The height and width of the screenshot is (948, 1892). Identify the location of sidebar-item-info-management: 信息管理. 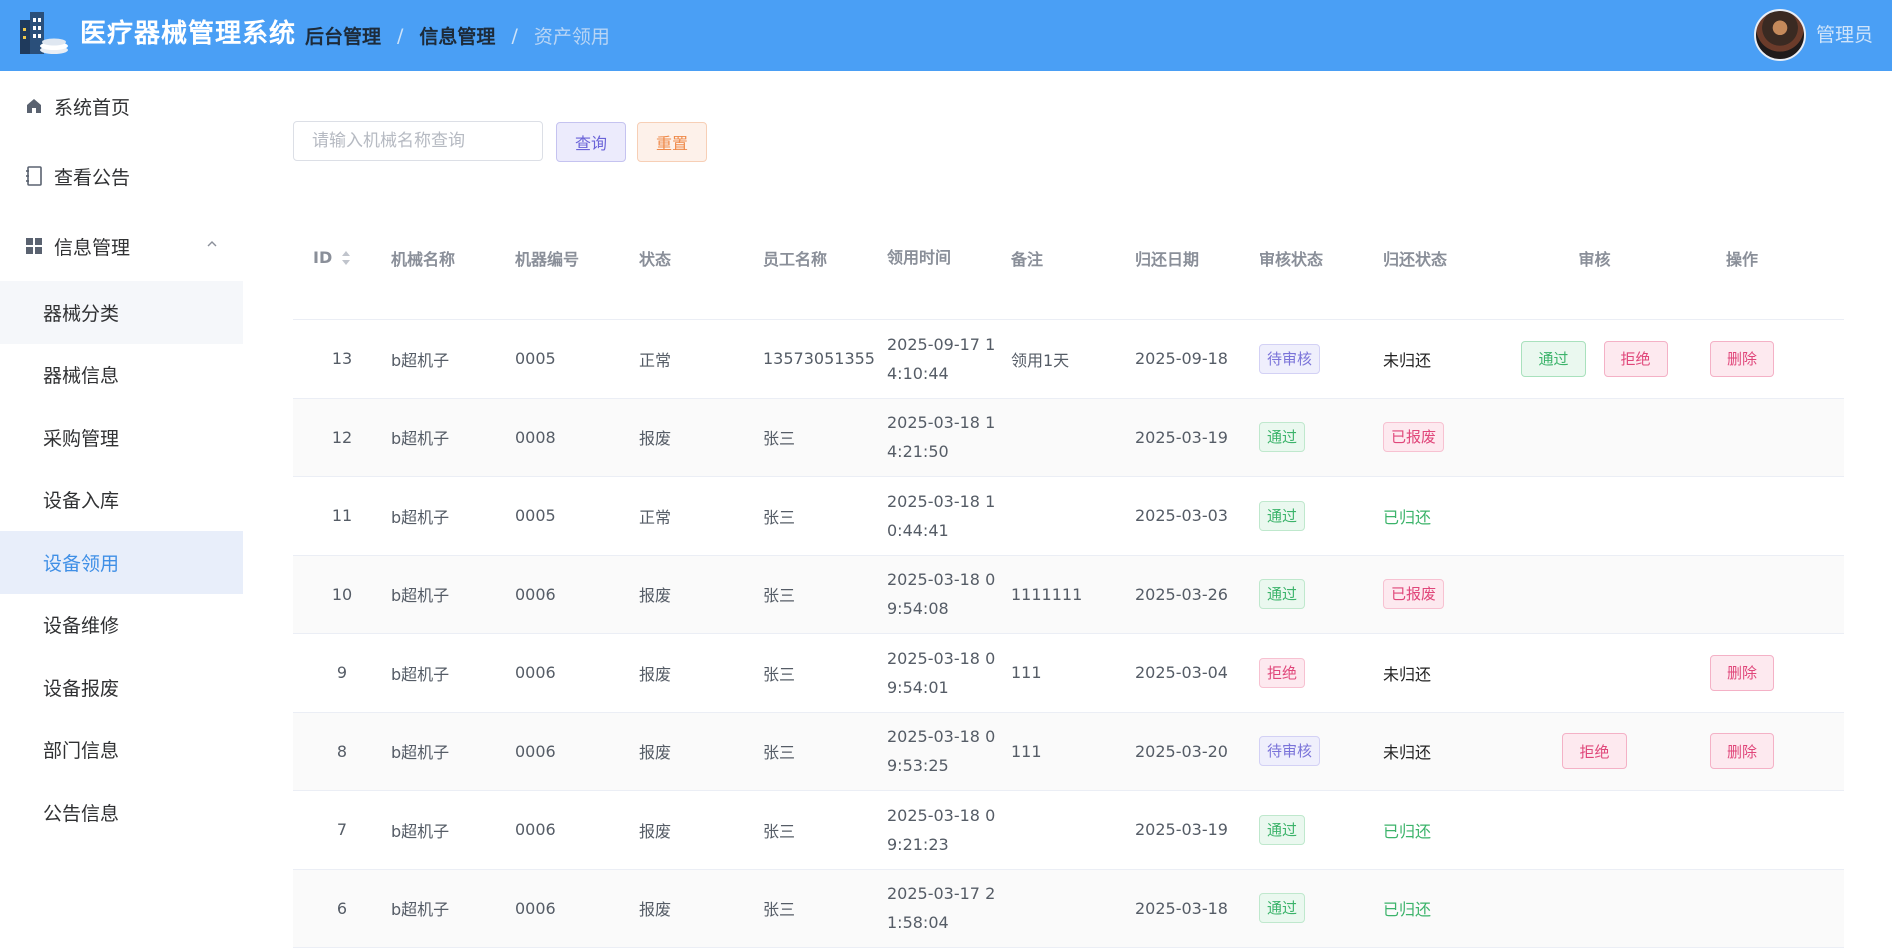
(121, 246).